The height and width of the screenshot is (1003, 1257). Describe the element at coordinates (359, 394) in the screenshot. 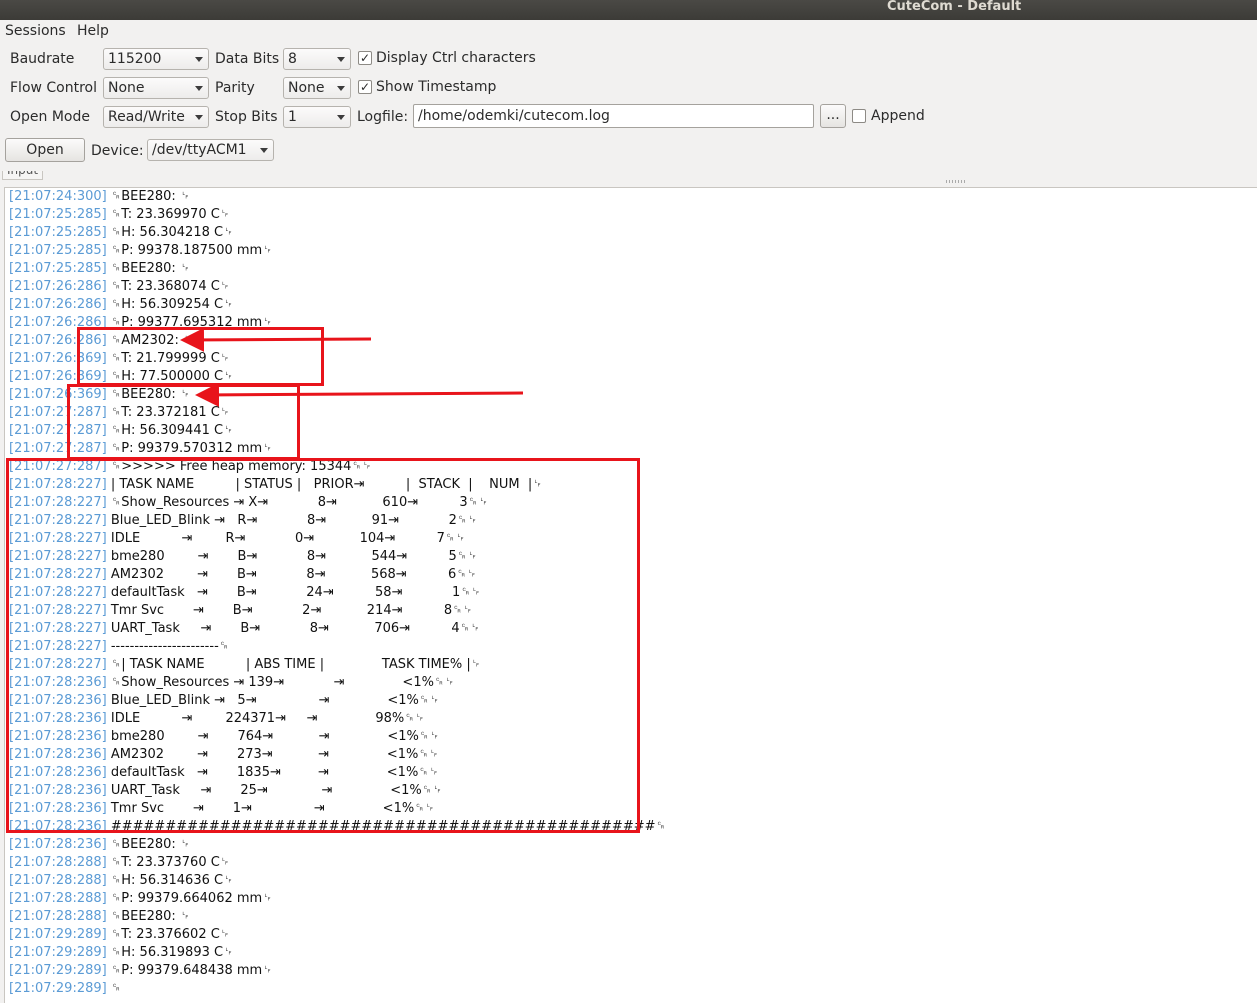

I see `arrow-to-bee280` at that location.